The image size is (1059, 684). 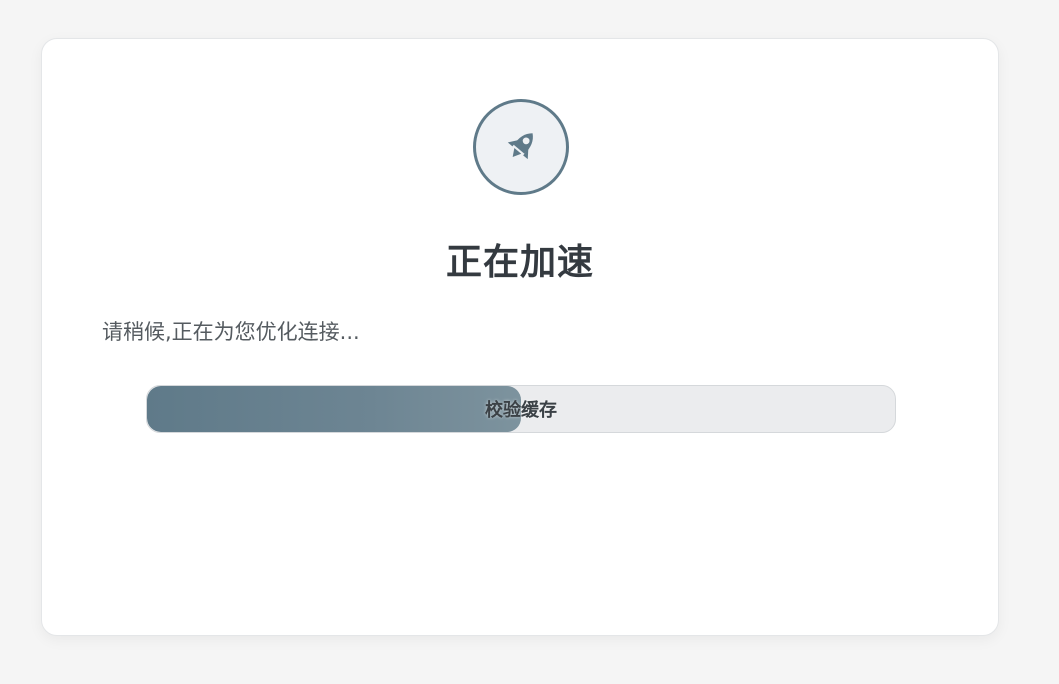 I want to click on rocket-icon, so click(x=520, y=146).